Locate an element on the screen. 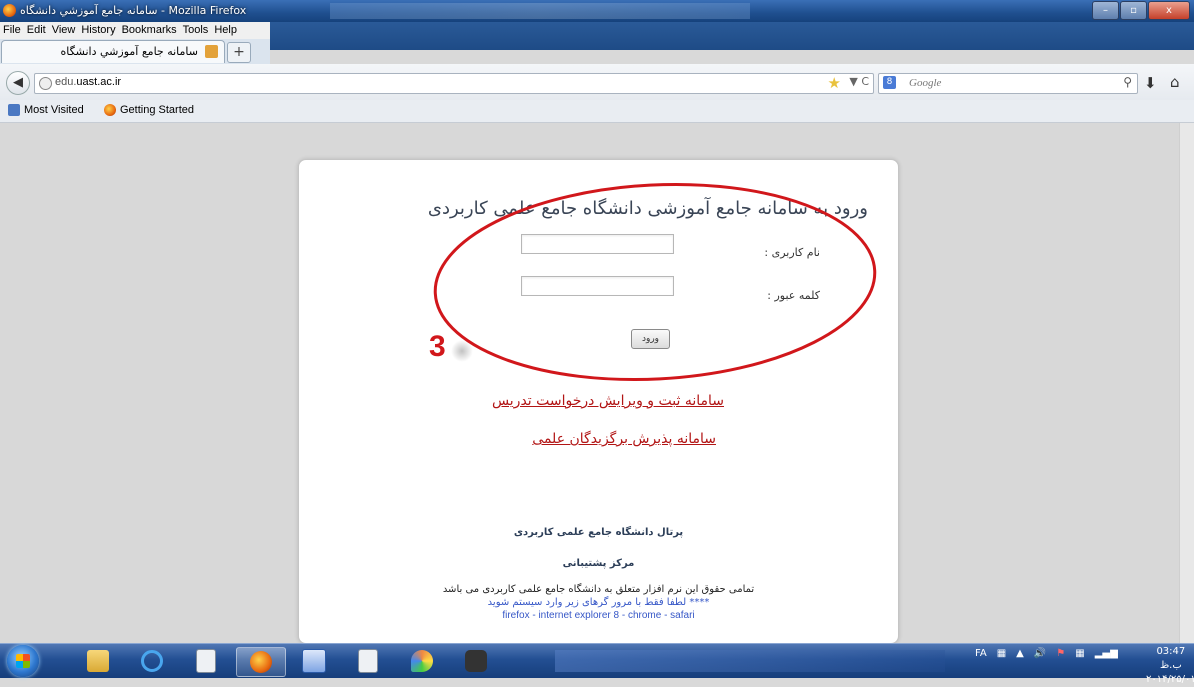 This screenshot has height=687, width=1194. reload-icon: ▼ C is located at coordinates (859, 81).